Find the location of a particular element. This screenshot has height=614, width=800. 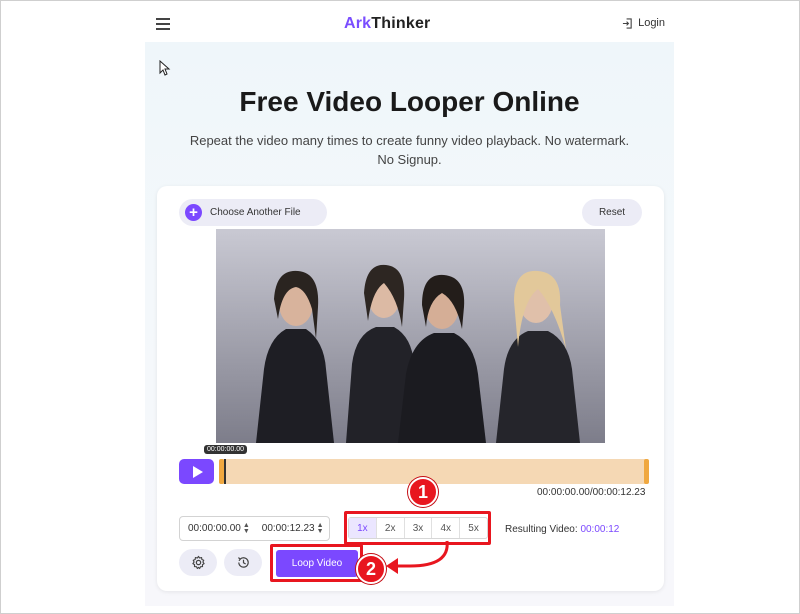

choose-another-file-button: + Choose Another File is located at coordinates (253, 212).